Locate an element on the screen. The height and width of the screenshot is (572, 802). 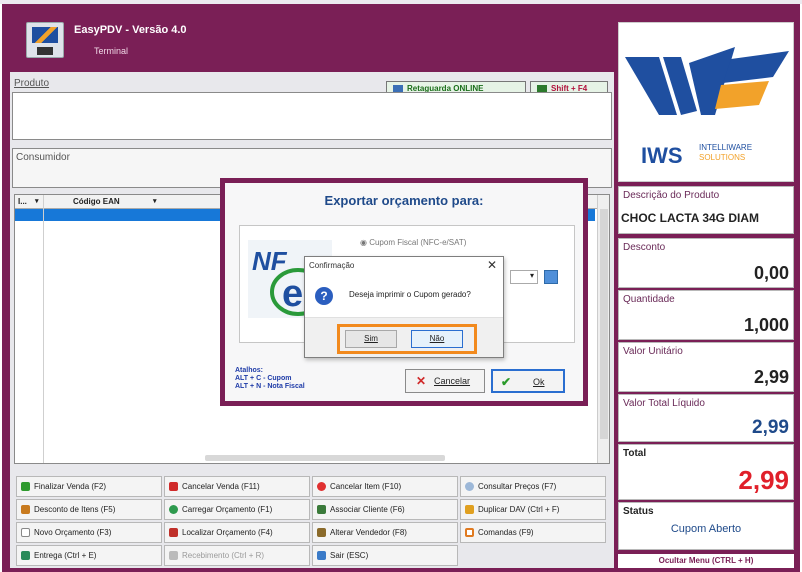
btn-label: Entrega (Ctrl + E) is located at coordinates (65, 555).